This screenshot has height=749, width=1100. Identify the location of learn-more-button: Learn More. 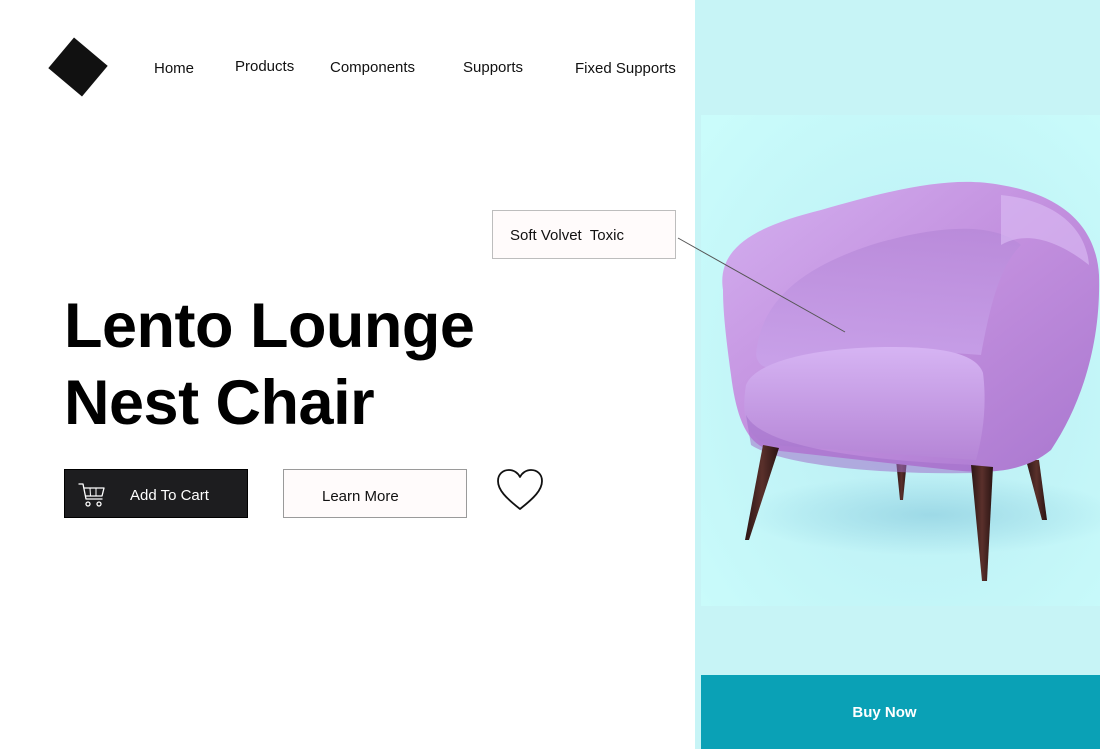
(375, 493).